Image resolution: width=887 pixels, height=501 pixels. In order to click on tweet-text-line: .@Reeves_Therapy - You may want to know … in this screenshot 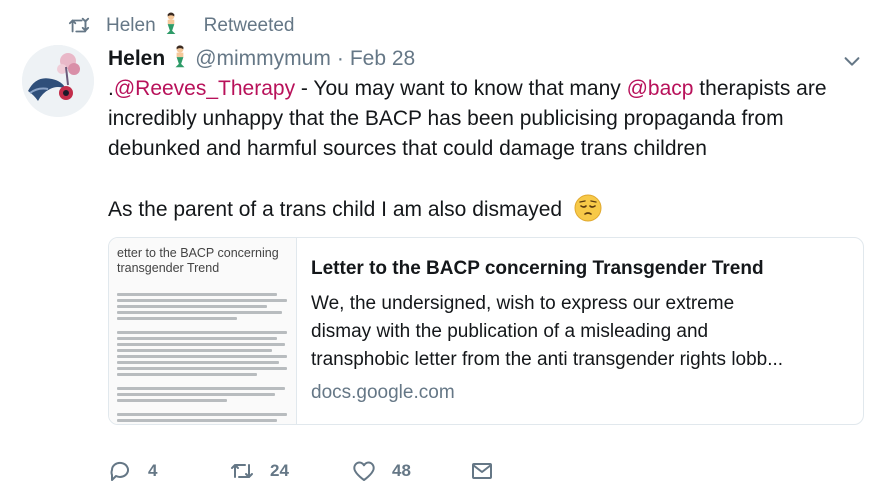, I will do `click(488, 89)`.